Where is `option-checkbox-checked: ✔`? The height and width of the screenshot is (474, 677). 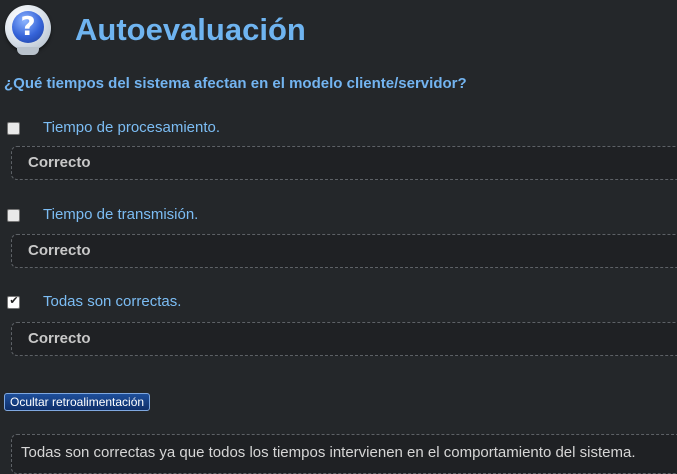
option-checkbox-checked: ✔ is located at coordinates (13, 301).